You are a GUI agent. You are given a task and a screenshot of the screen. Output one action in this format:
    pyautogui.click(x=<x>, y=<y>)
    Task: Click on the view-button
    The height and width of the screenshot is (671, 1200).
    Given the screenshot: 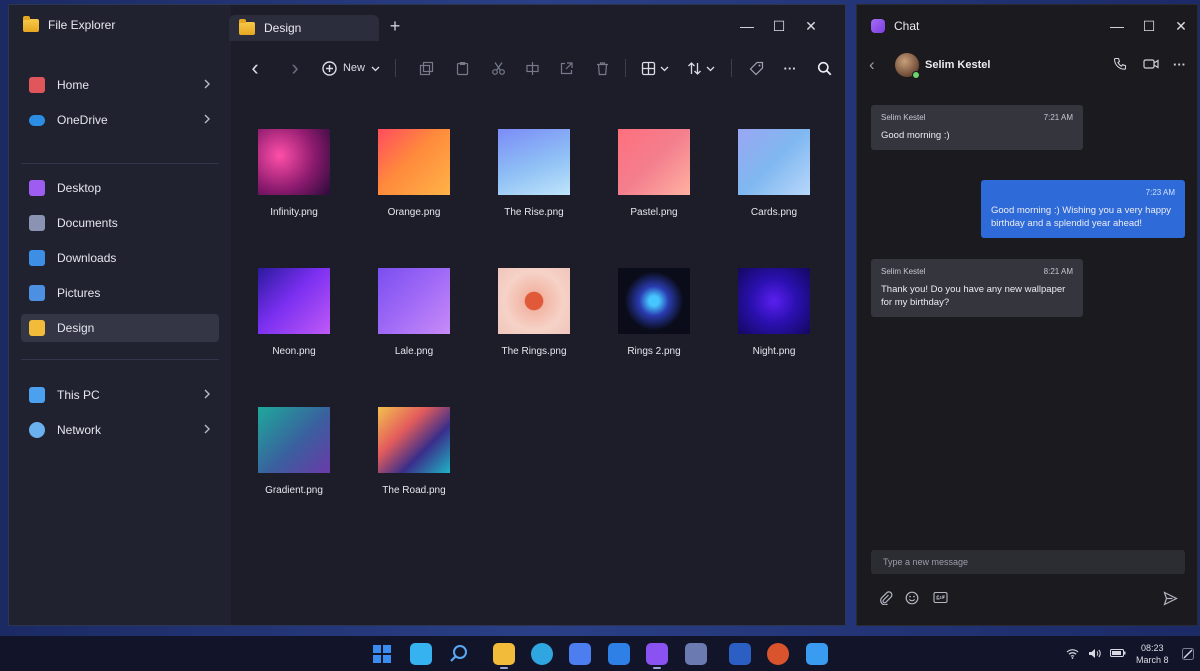 What is the action you would take?
    pyautogui.click(x=655, y=68)
    